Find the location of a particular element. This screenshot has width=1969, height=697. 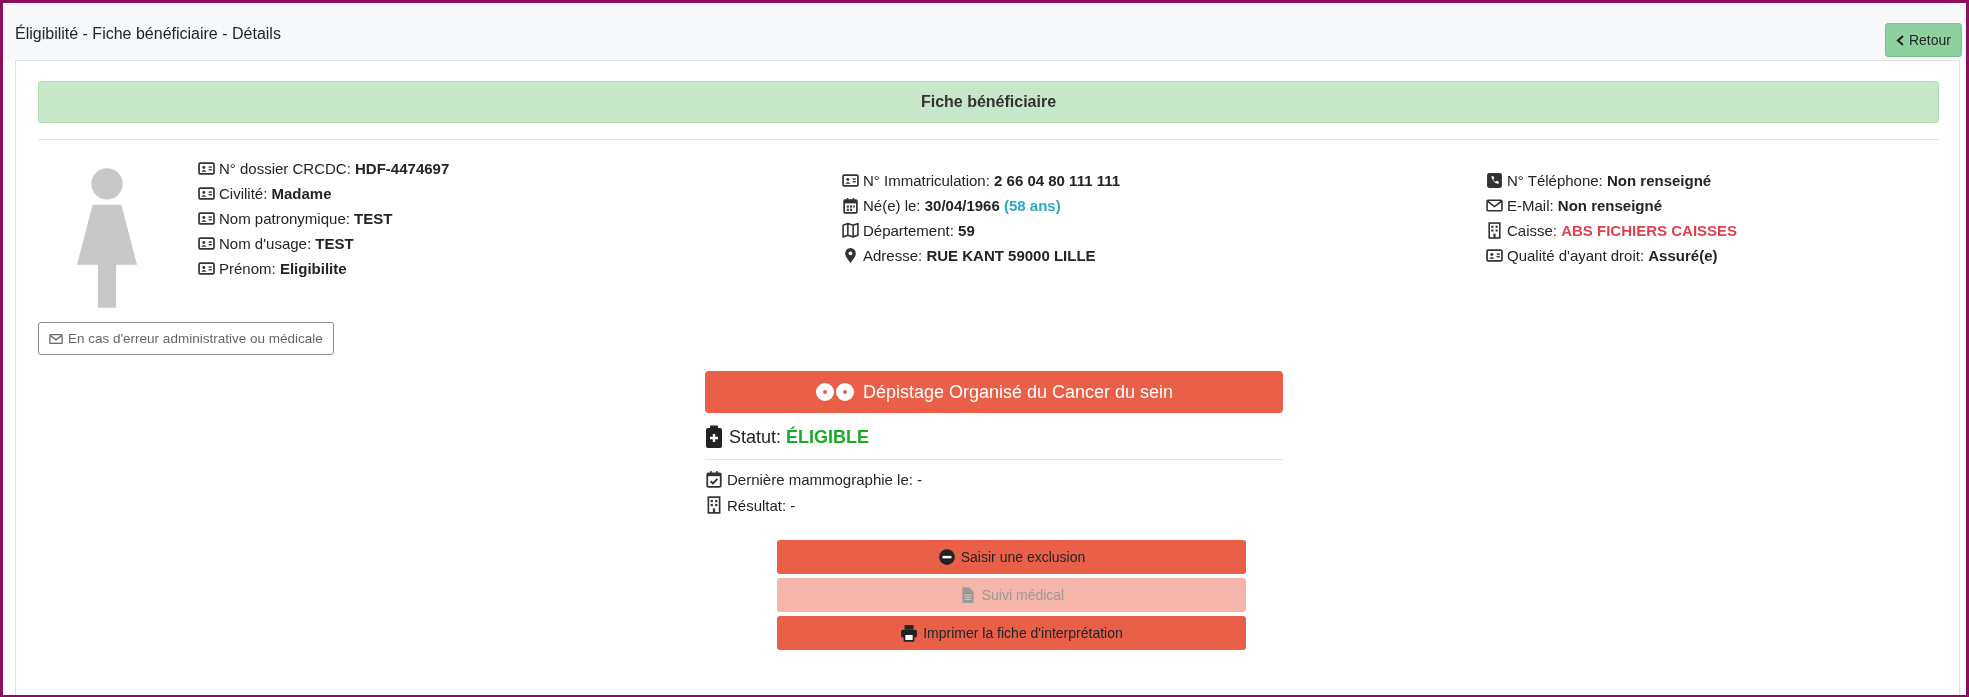

calendar-icon is located at coordinates (850, 205).